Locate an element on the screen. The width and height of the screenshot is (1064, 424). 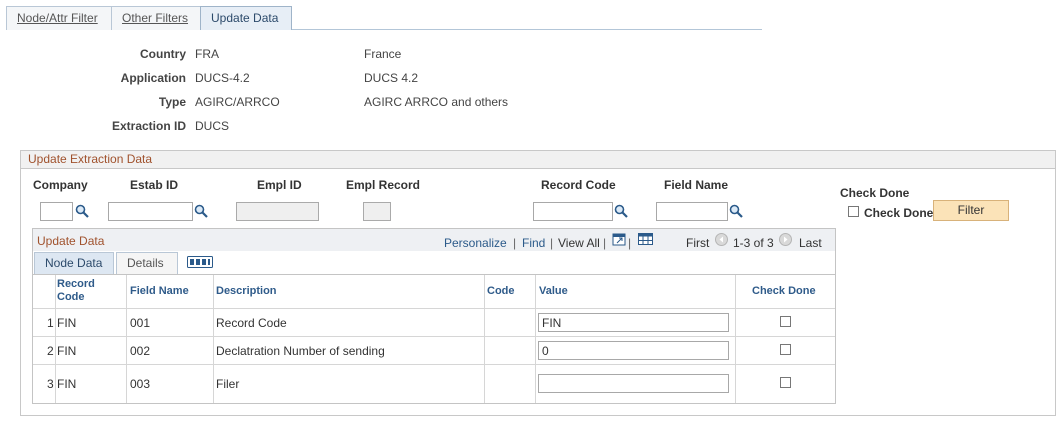
row-number: 1 is located at coordinates (50, 323).